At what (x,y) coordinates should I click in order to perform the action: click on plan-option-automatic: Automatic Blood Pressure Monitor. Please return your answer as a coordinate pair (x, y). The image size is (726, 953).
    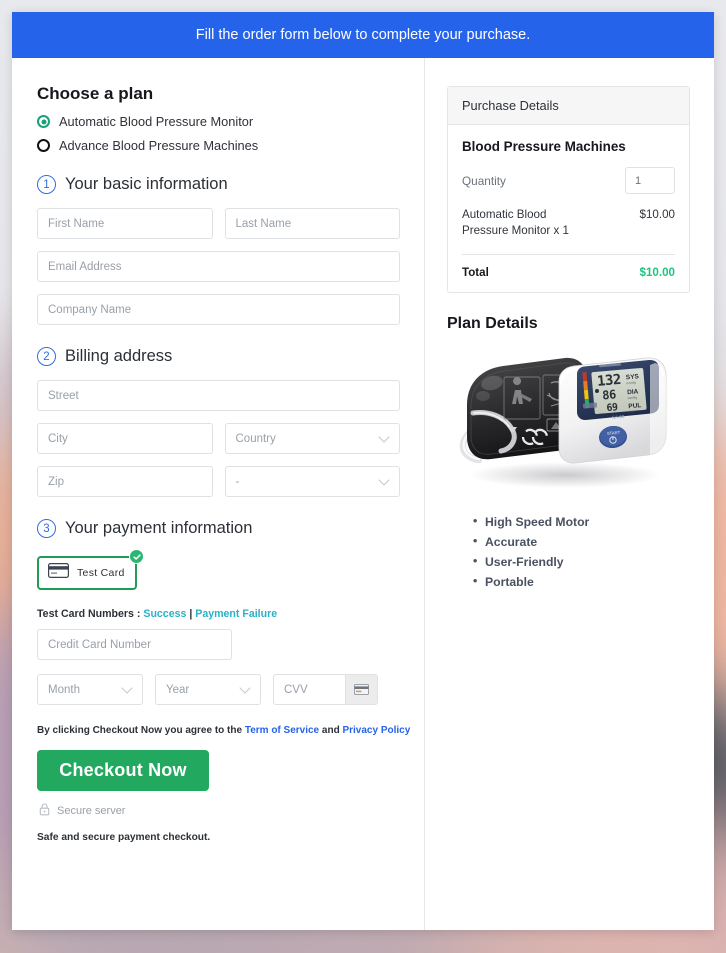
    Looking at the image, I should click on (230, 121).